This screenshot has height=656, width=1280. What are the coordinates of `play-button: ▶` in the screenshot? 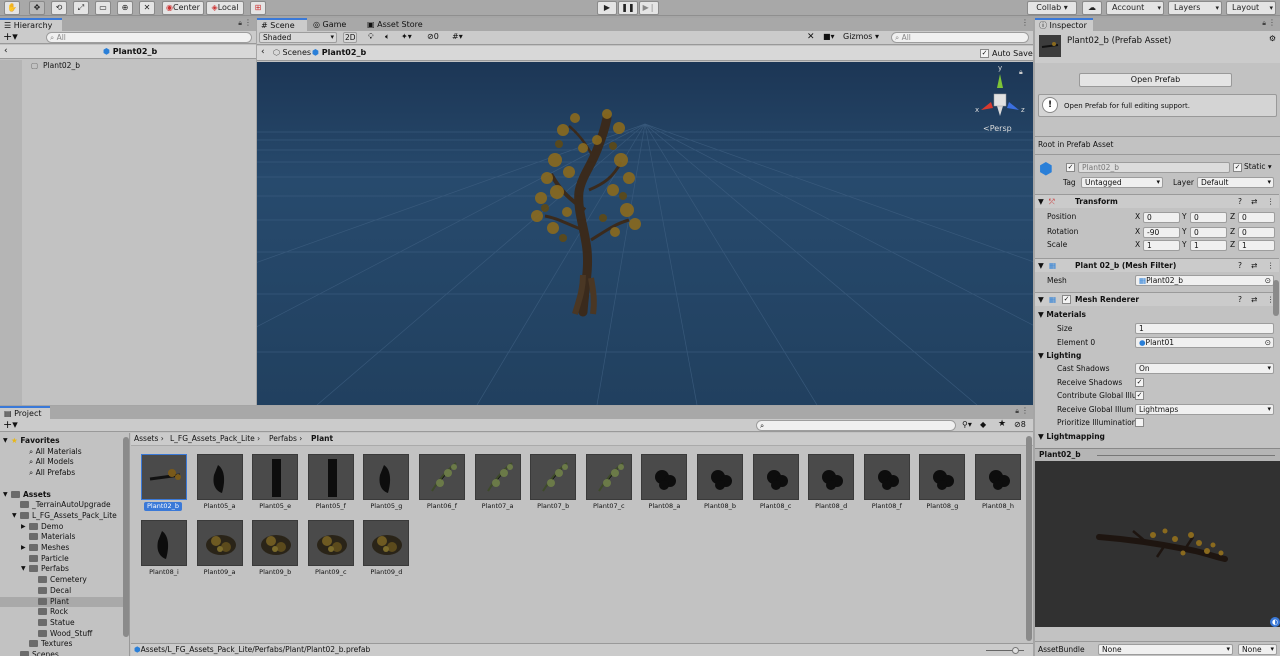 It's located at (607, 8).